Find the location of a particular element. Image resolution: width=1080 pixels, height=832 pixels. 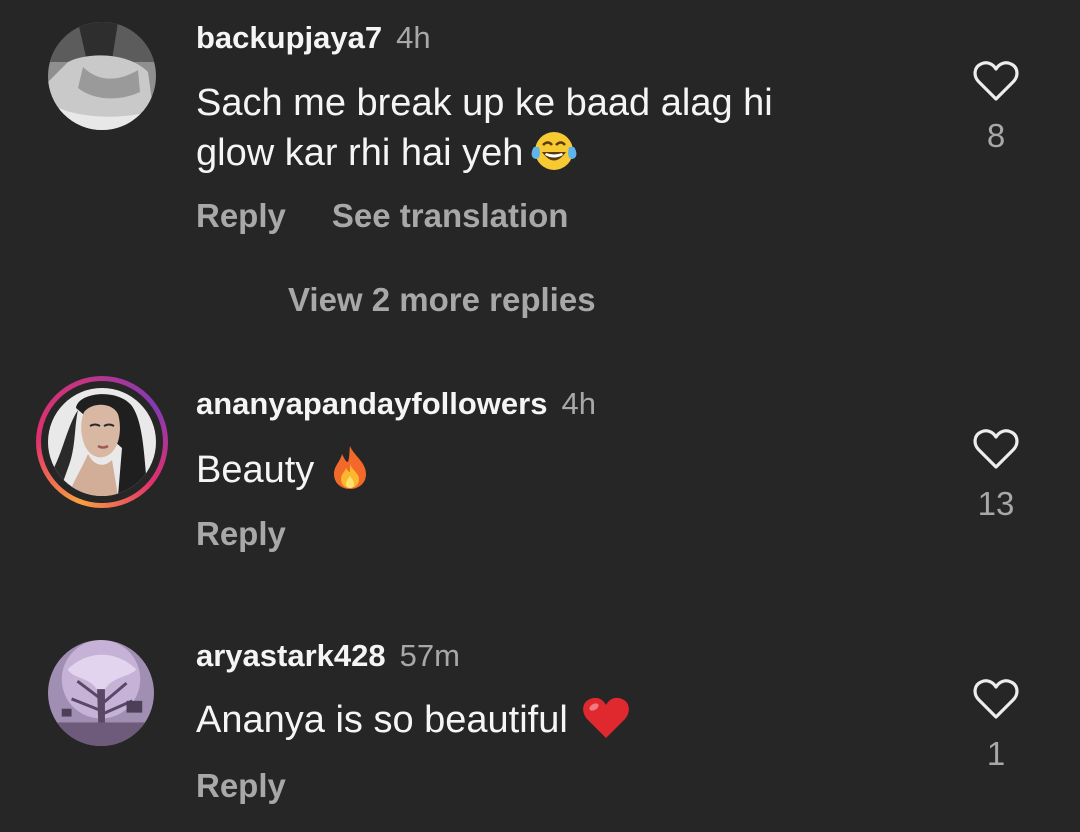

like-count: 13 is located at coordinates (996, 503).